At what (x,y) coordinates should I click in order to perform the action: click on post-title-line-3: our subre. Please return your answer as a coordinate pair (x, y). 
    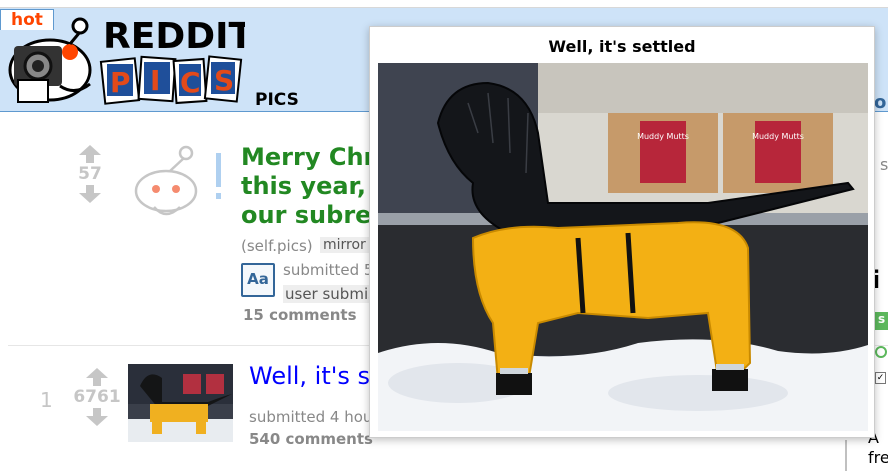
    Looking at the image, I should click on (311, 215).